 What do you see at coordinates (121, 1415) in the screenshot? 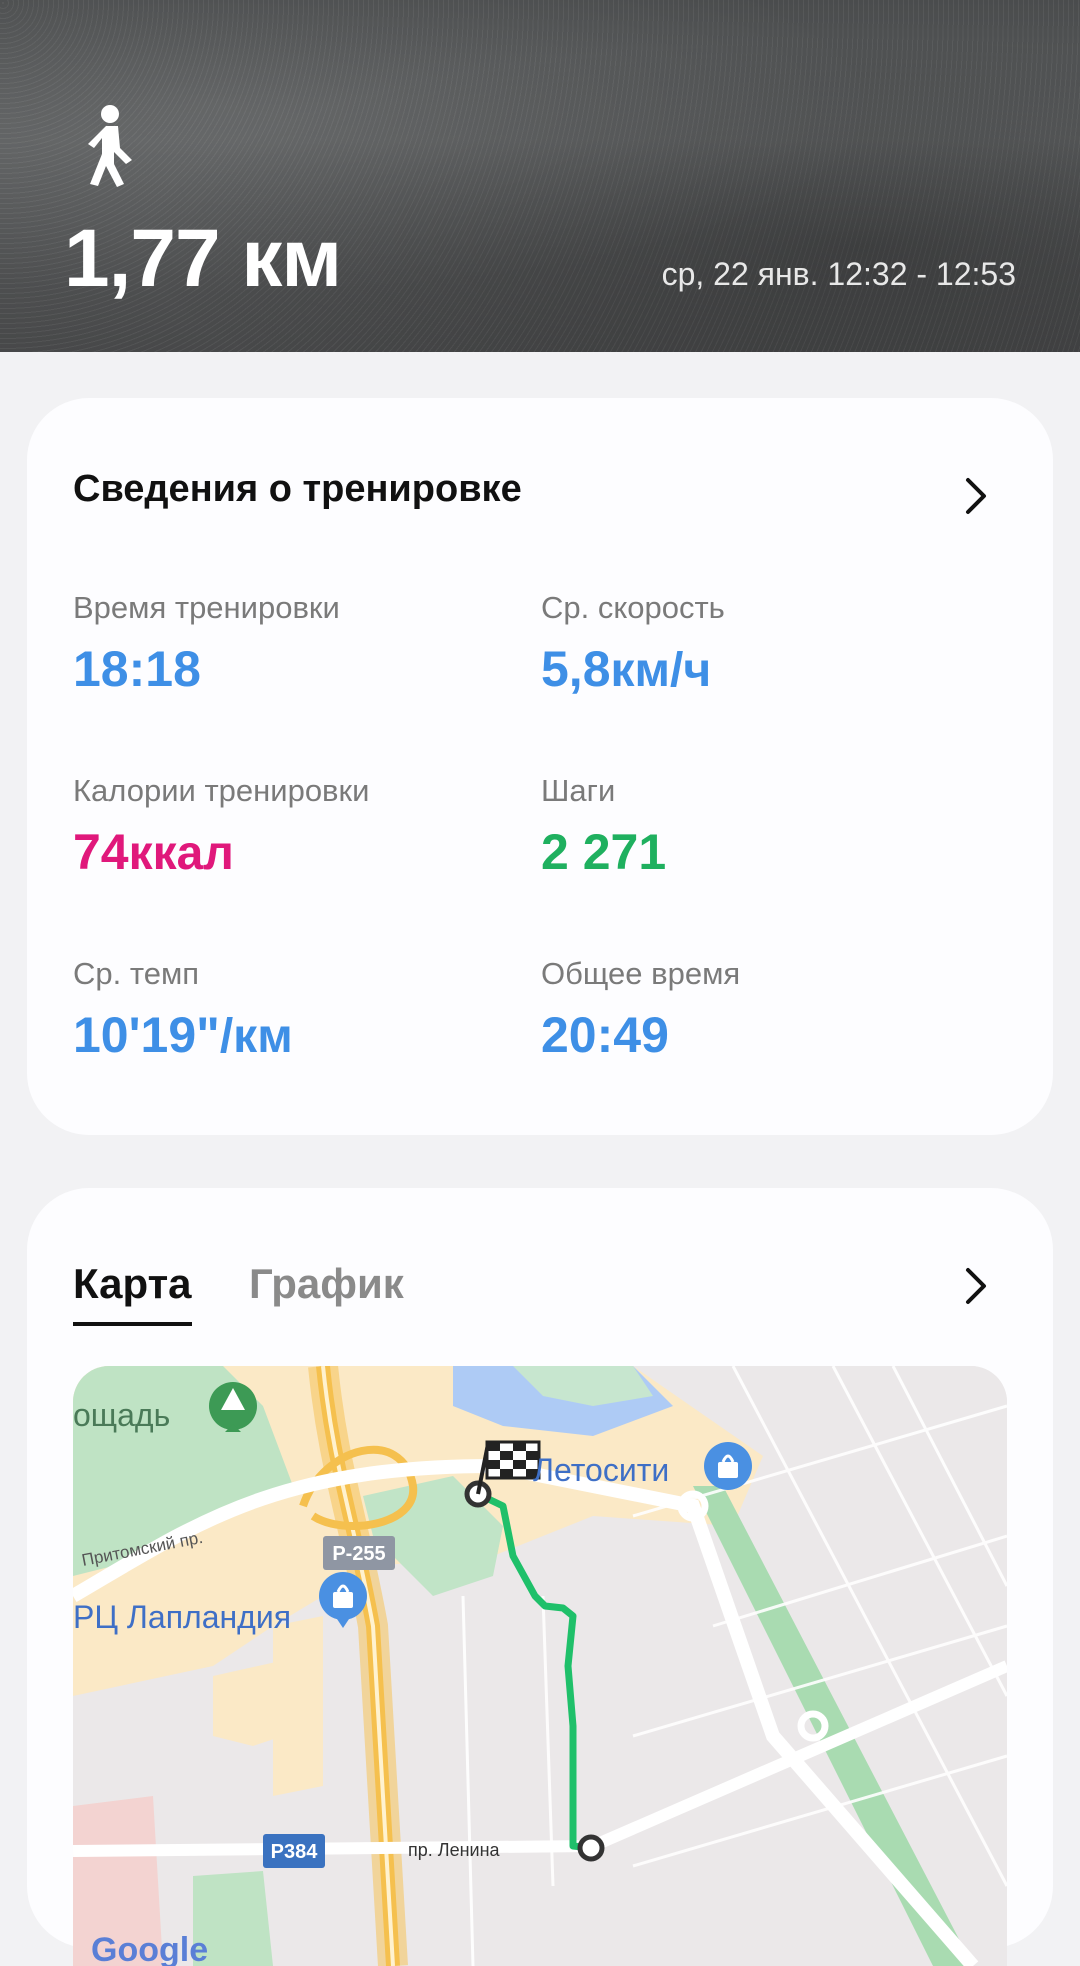
I see `map-label-square: ощадь` at bounding box center [121, 1415].